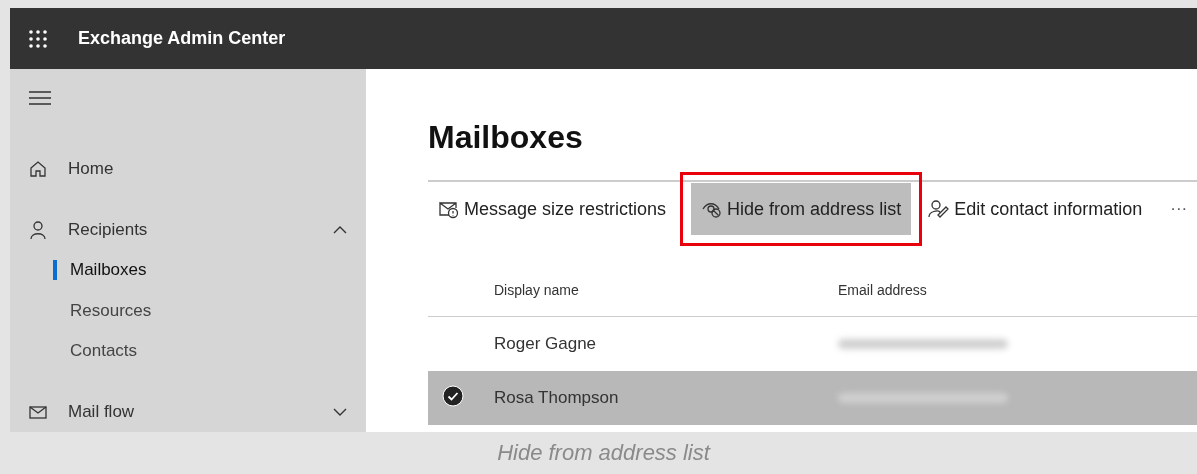 This screenshot has height=474, width=1197. I want to click on toolbar-button: Message size restrictions, so click(556, 209).